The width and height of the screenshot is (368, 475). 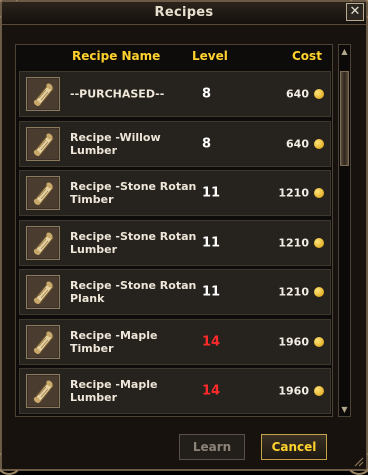 What do you see at coordinates (307, 56) in the screenshot?
I see `header-cost: Cost` at bounding box center [307, 56].